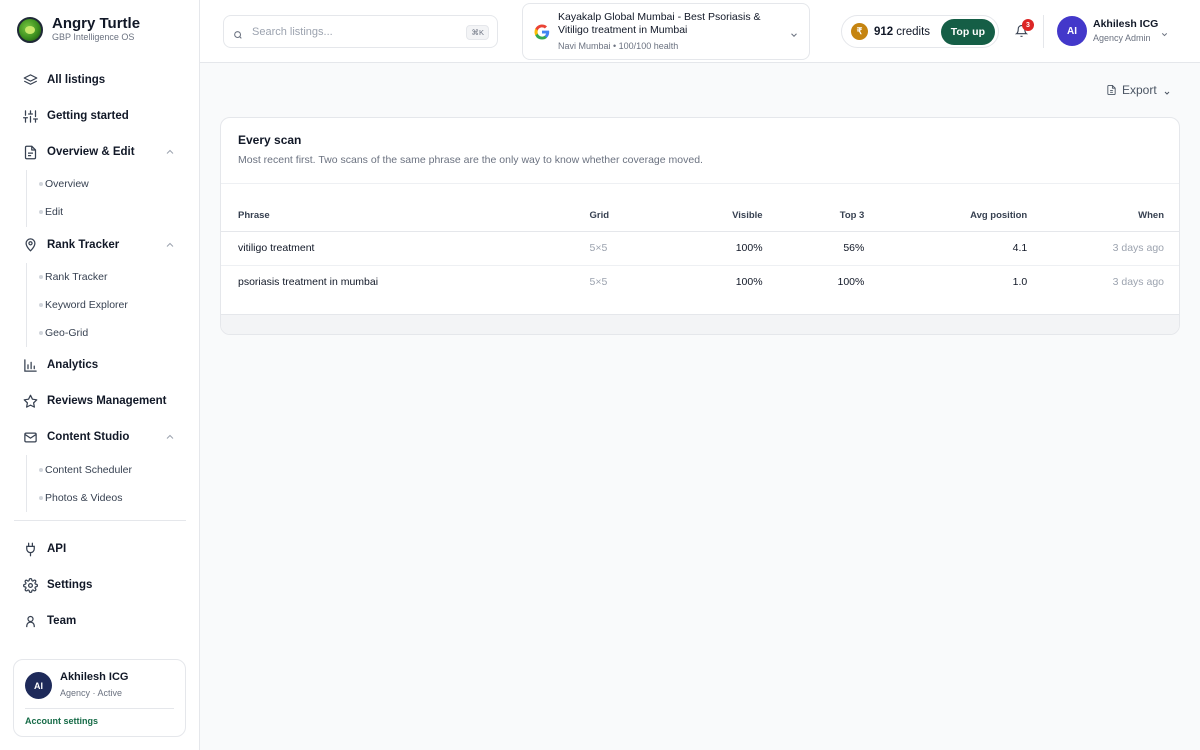 The height and width of the screenshot is (750, 1200). Describe the element at coordinates (30, 116) in the screenshot. I see `sliders-icon` at that location.